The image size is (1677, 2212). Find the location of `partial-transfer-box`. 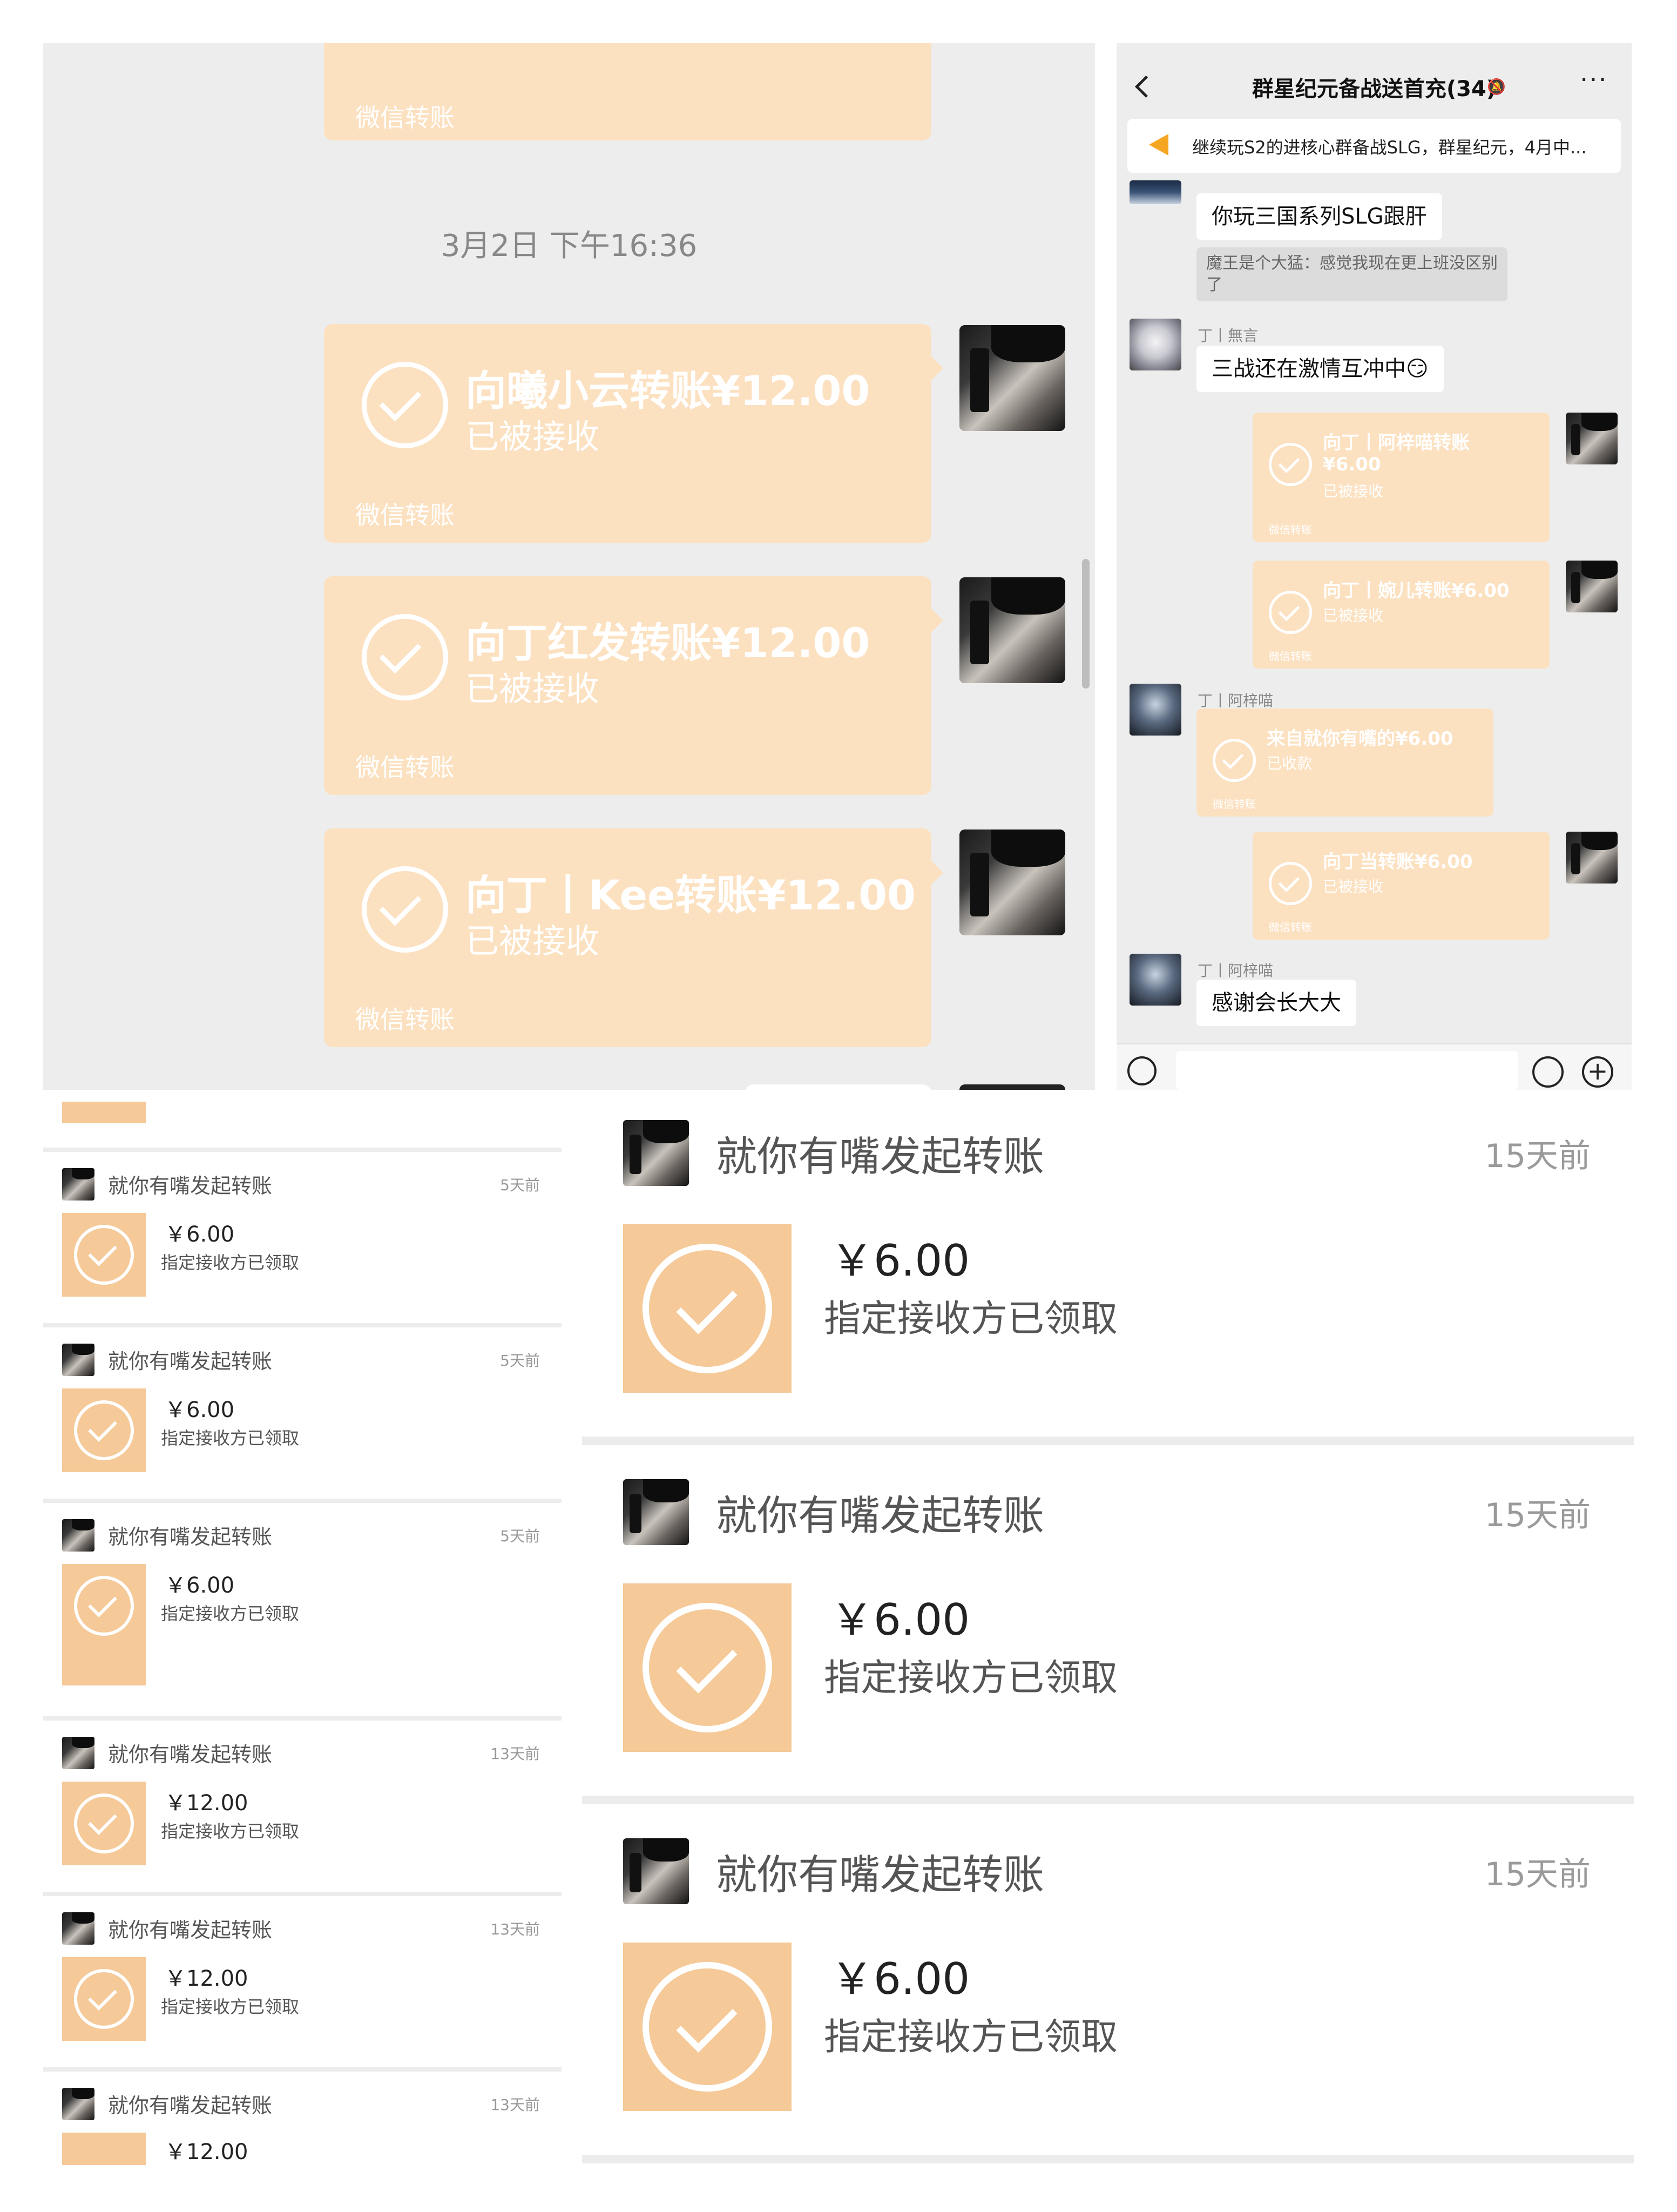

partial-transfer-box is located at coordinates (104, 1112).